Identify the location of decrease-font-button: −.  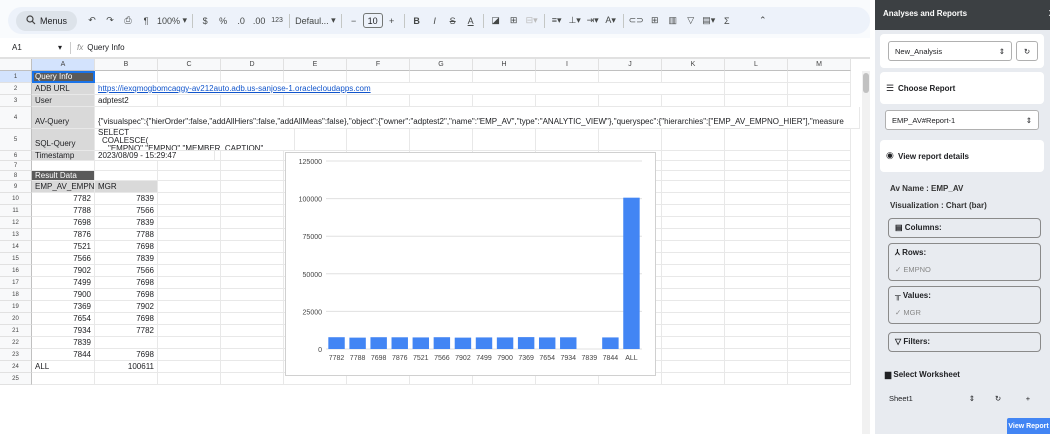
(354, 21).